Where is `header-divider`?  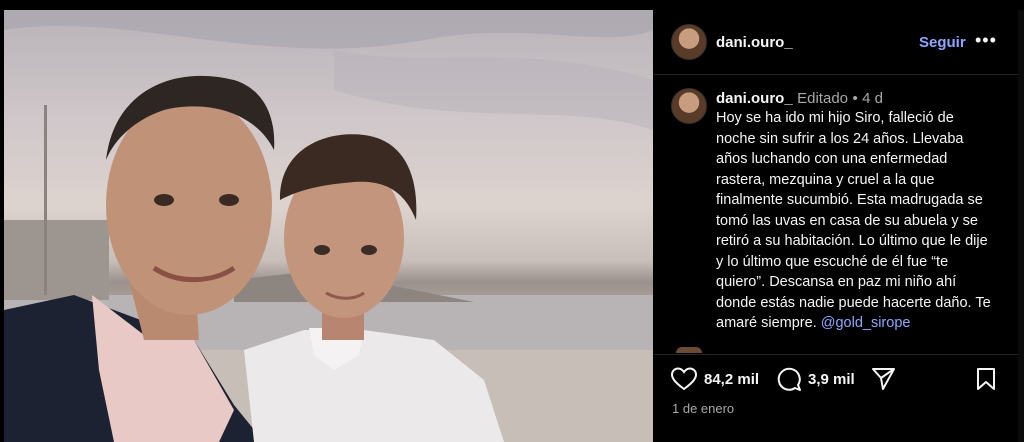
header-divider is located at coordinates (836, 74).